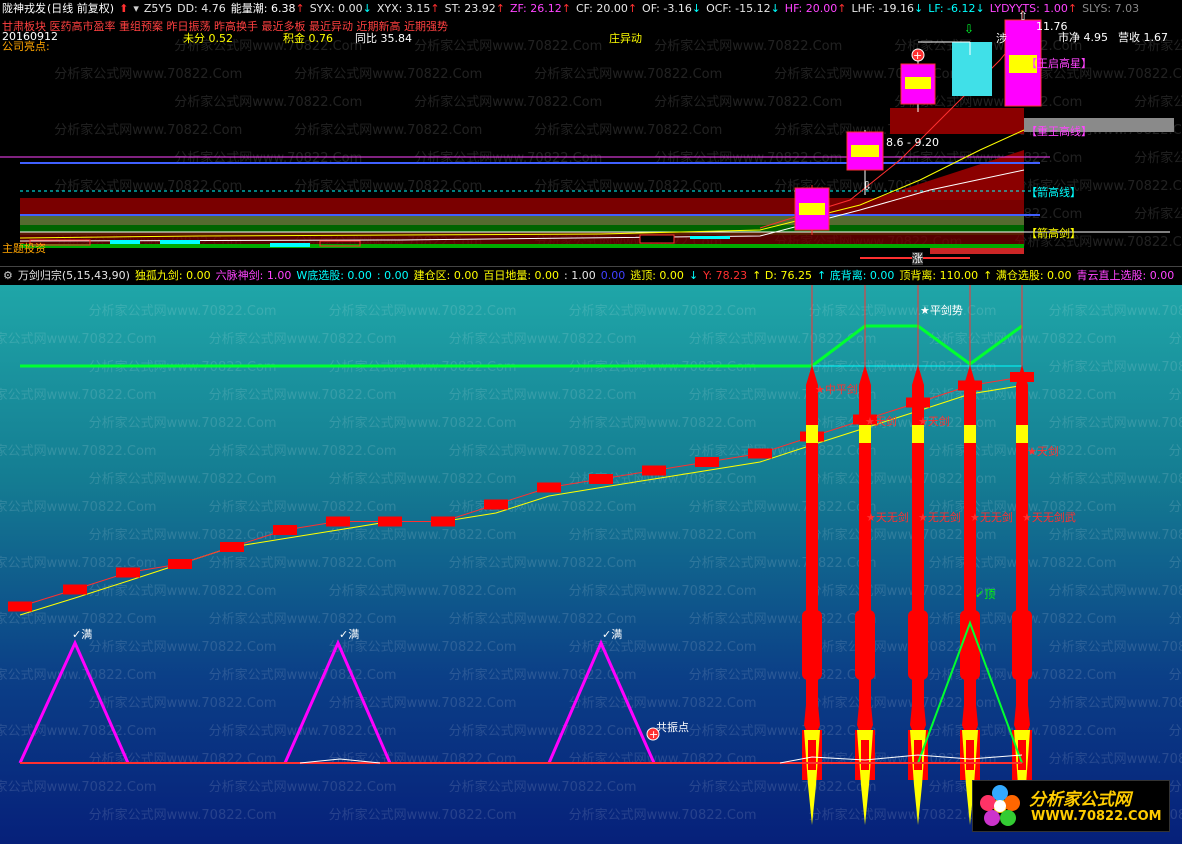  I want to click on stat-13: SLYS: 7.03, so click(1111, 8).